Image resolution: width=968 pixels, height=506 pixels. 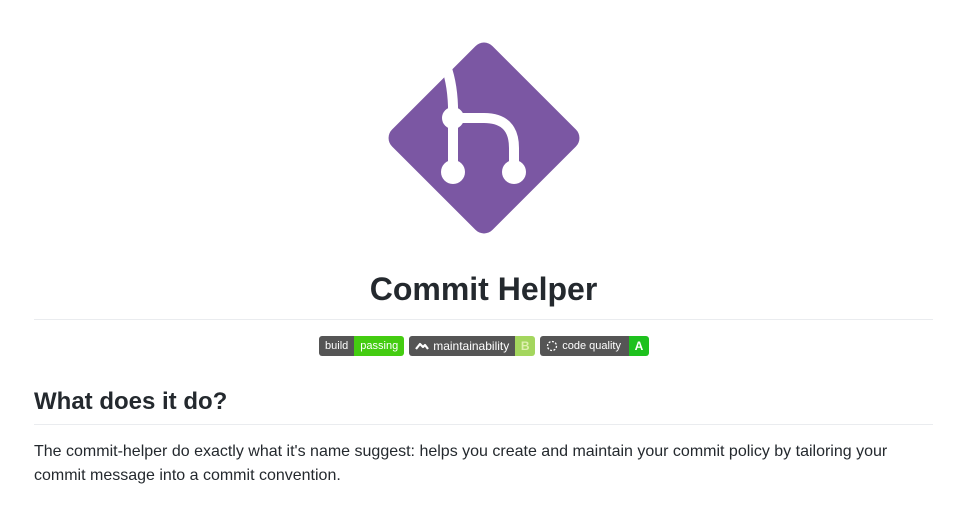 I want to click on build-status-badge: build passing, so click(x=362, y=346).